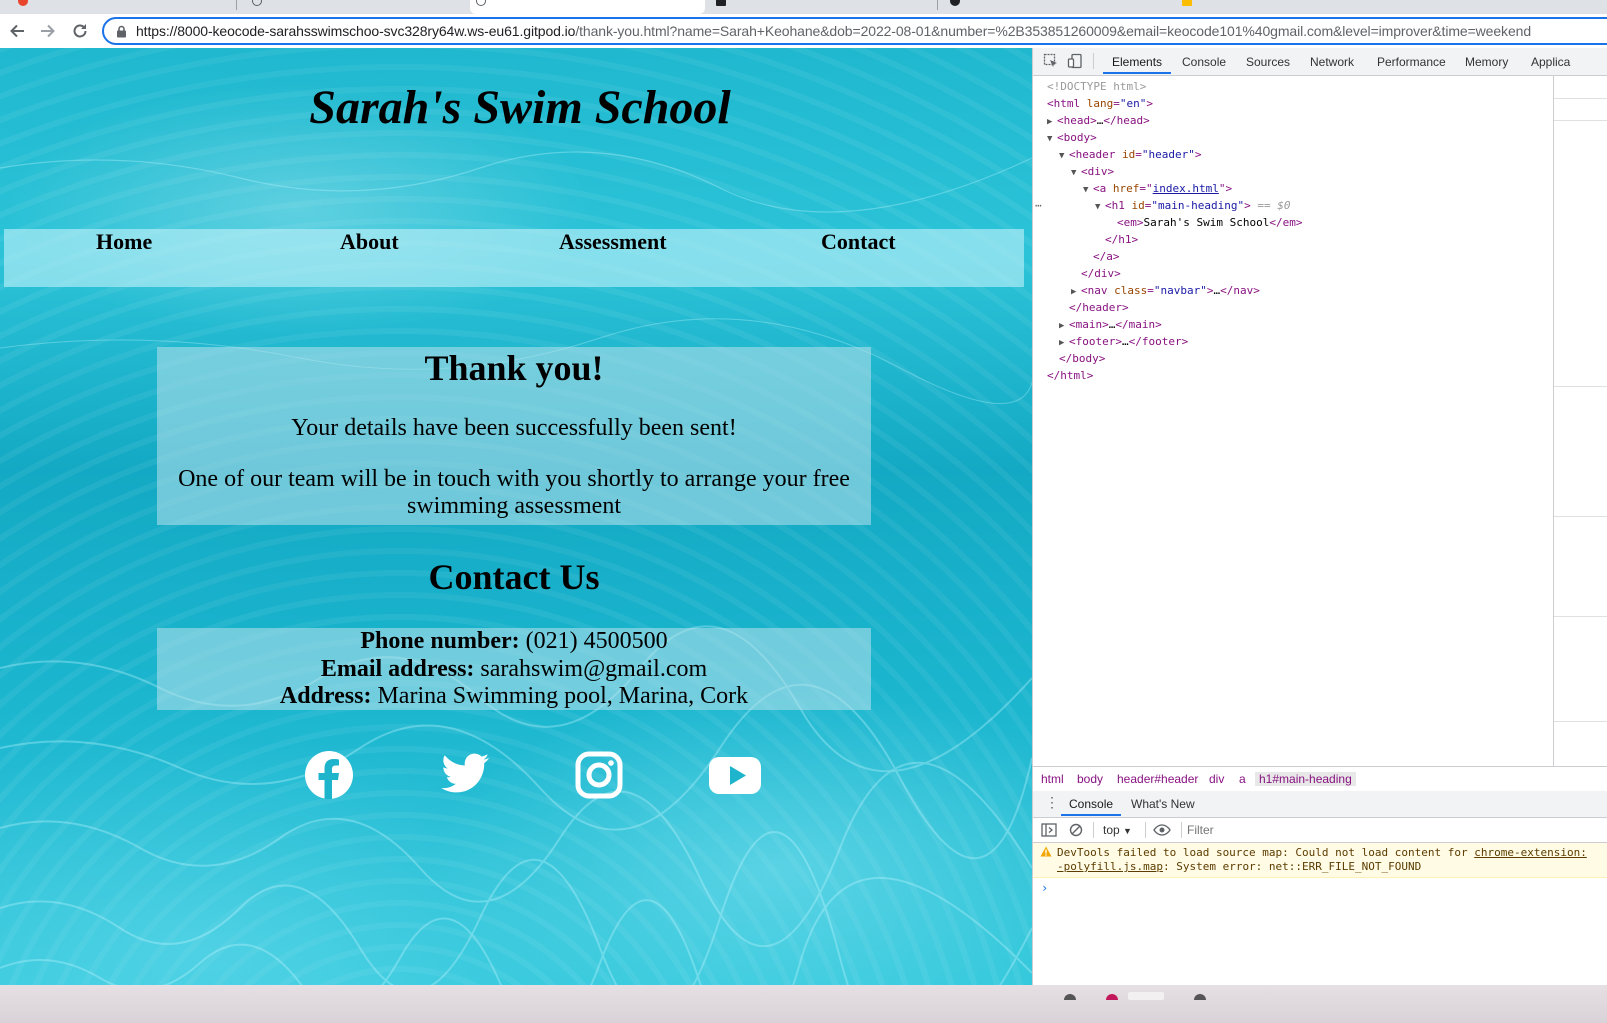 Image resolution: width=1607 pixels, height=1023 pixels. What do you see at coordinates (1106, 256) in the screenshot?
I see `dom-node-anchor-close: </a>` at bounding box center [1106, 256].